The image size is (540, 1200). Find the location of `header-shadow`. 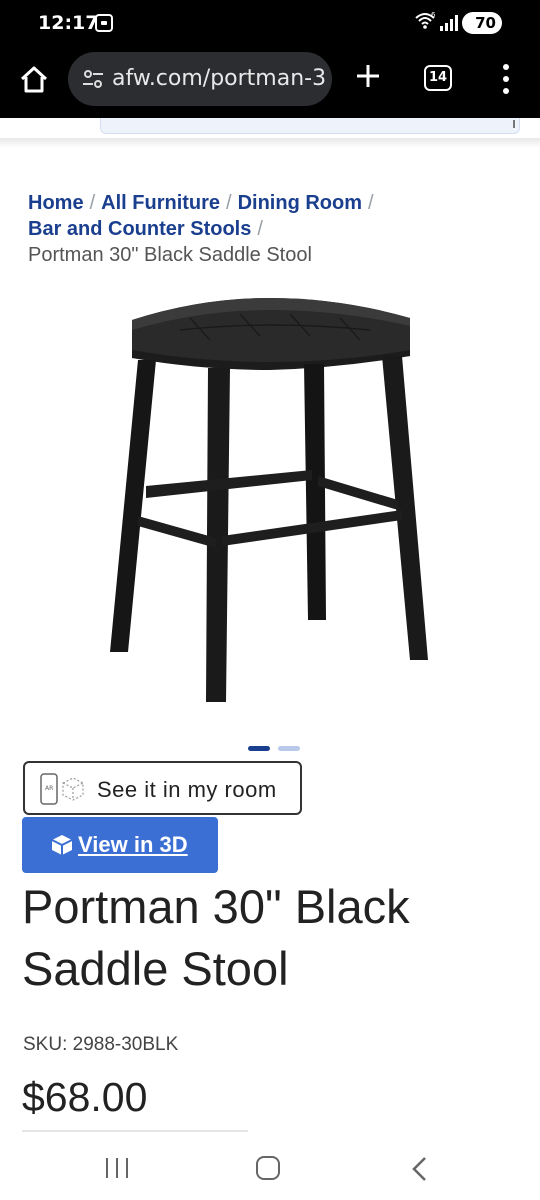

header-shadow is located at coordinates (270, 143).